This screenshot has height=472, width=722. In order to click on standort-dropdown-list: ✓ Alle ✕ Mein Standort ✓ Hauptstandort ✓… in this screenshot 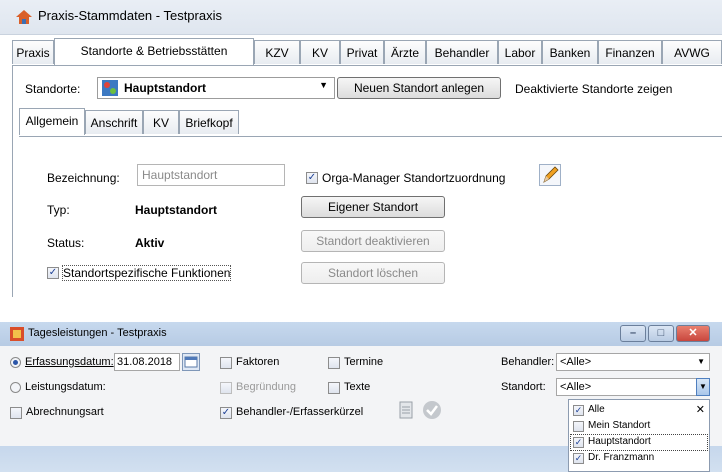, I will do `click(639, 435)`.